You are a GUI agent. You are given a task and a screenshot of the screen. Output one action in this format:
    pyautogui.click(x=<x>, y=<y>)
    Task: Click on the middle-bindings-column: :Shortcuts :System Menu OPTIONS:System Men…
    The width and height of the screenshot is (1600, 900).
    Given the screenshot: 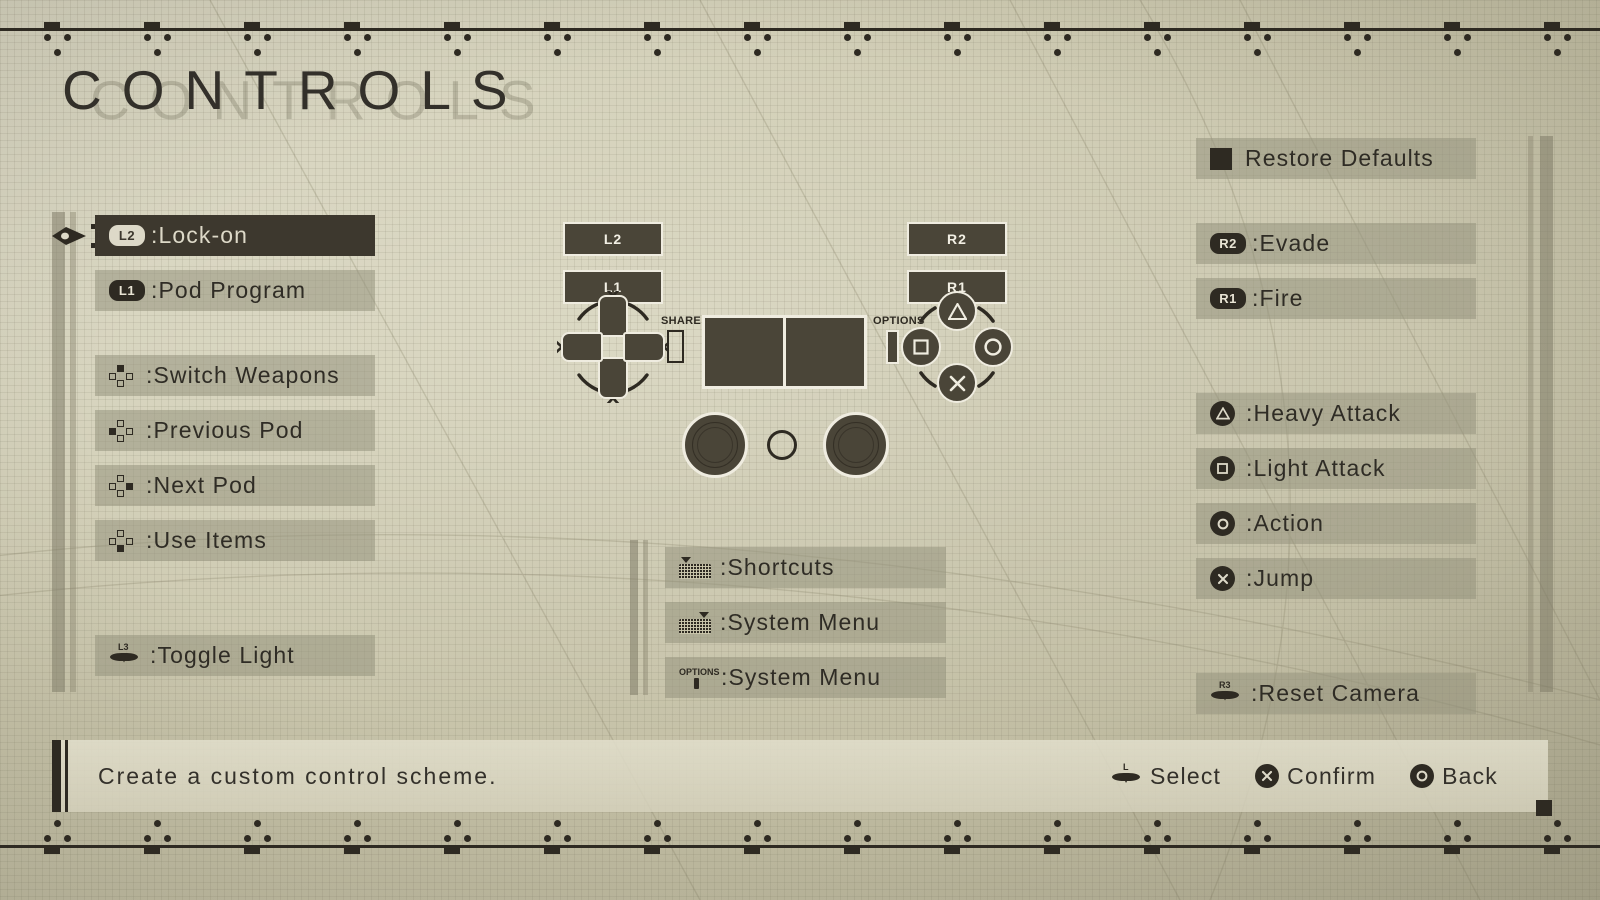 What is the action you would take?
    pyautogui.click(x=805, y=622)
    